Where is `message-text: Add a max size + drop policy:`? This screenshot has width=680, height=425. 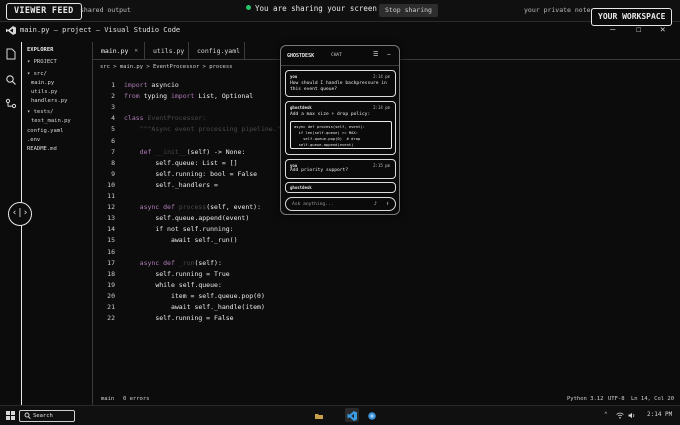
message-text: Add a max size + drop policy: is located at coordinates (330, 114).